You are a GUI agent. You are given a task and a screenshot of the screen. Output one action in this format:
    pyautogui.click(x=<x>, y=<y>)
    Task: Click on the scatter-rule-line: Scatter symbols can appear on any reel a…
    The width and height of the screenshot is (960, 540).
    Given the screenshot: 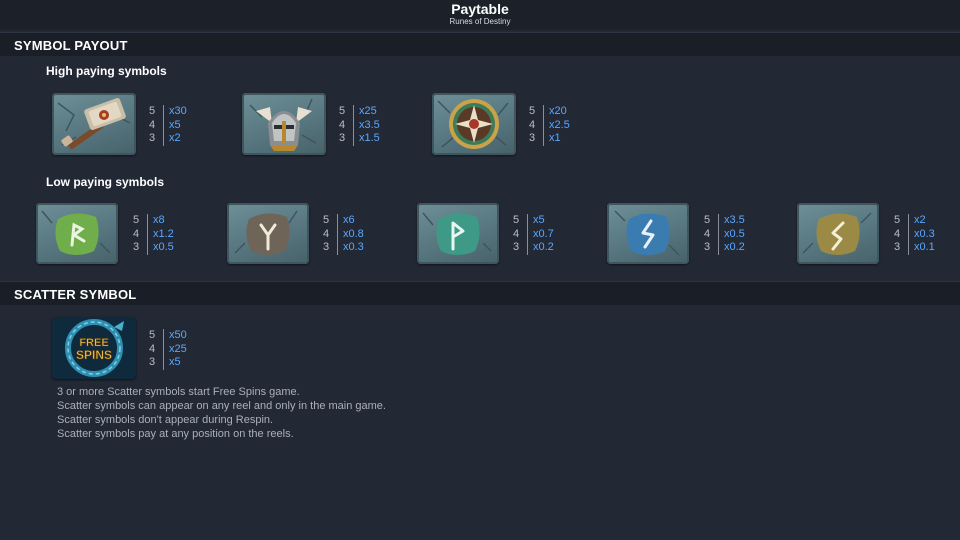 What is the action you would take?
    pyautogui.click(x=221, y=406)
    